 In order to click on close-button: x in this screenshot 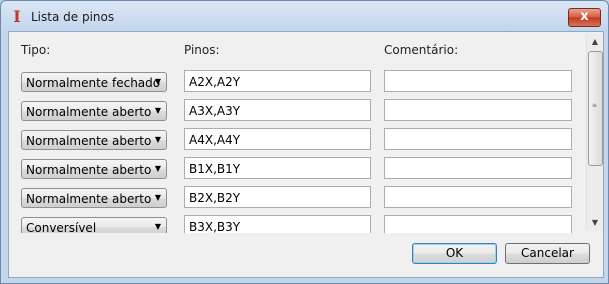, I will do `click(584, 17)`.